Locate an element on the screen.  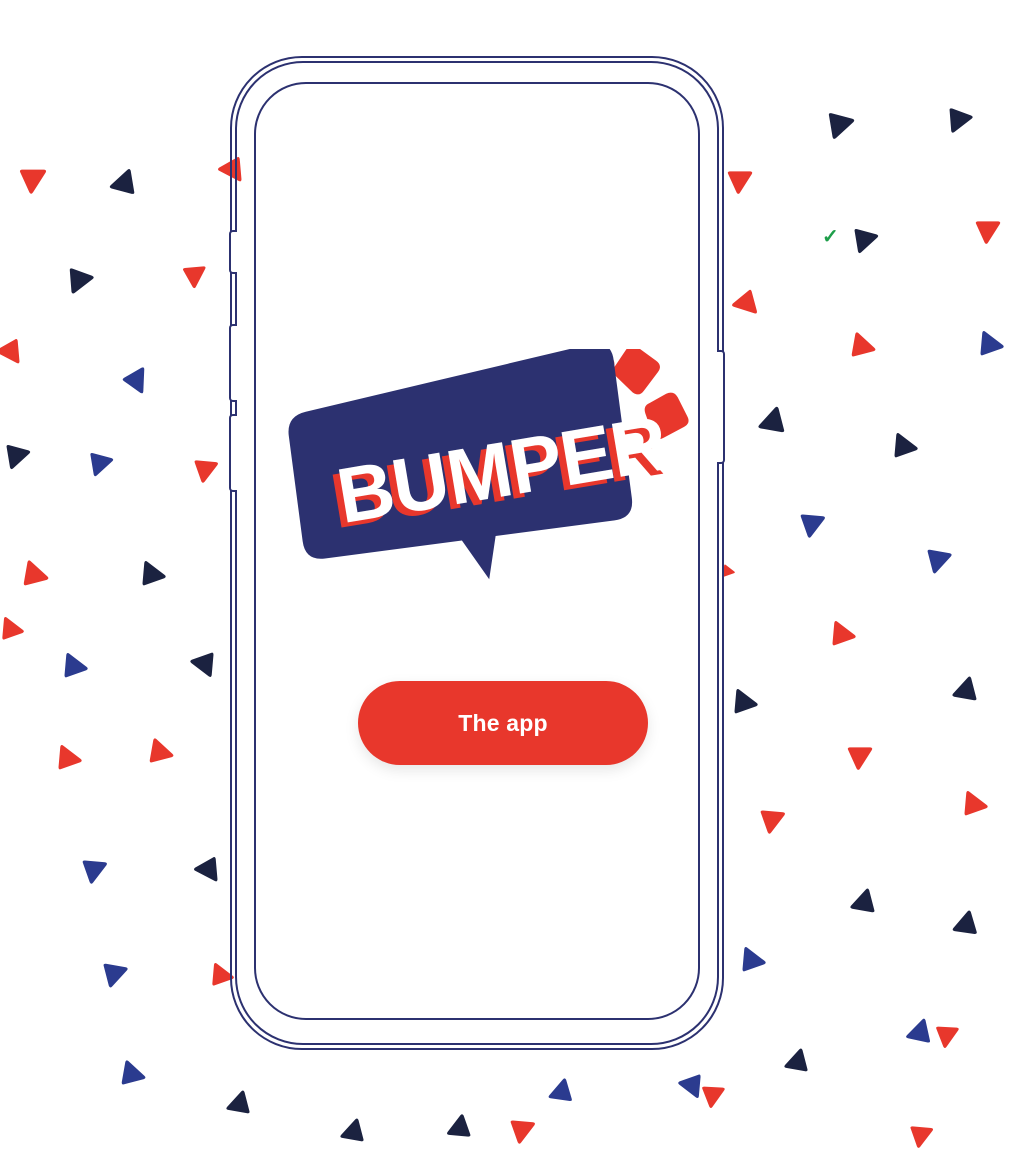
volume-up-button is located at coordinates (233, 363).